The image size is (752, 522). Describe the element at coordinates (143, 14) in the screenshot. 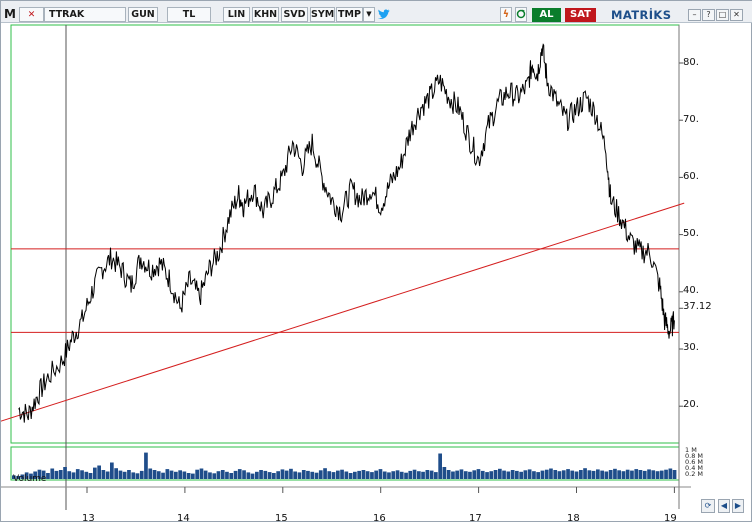

I see `period-selector: GUN` at that location.